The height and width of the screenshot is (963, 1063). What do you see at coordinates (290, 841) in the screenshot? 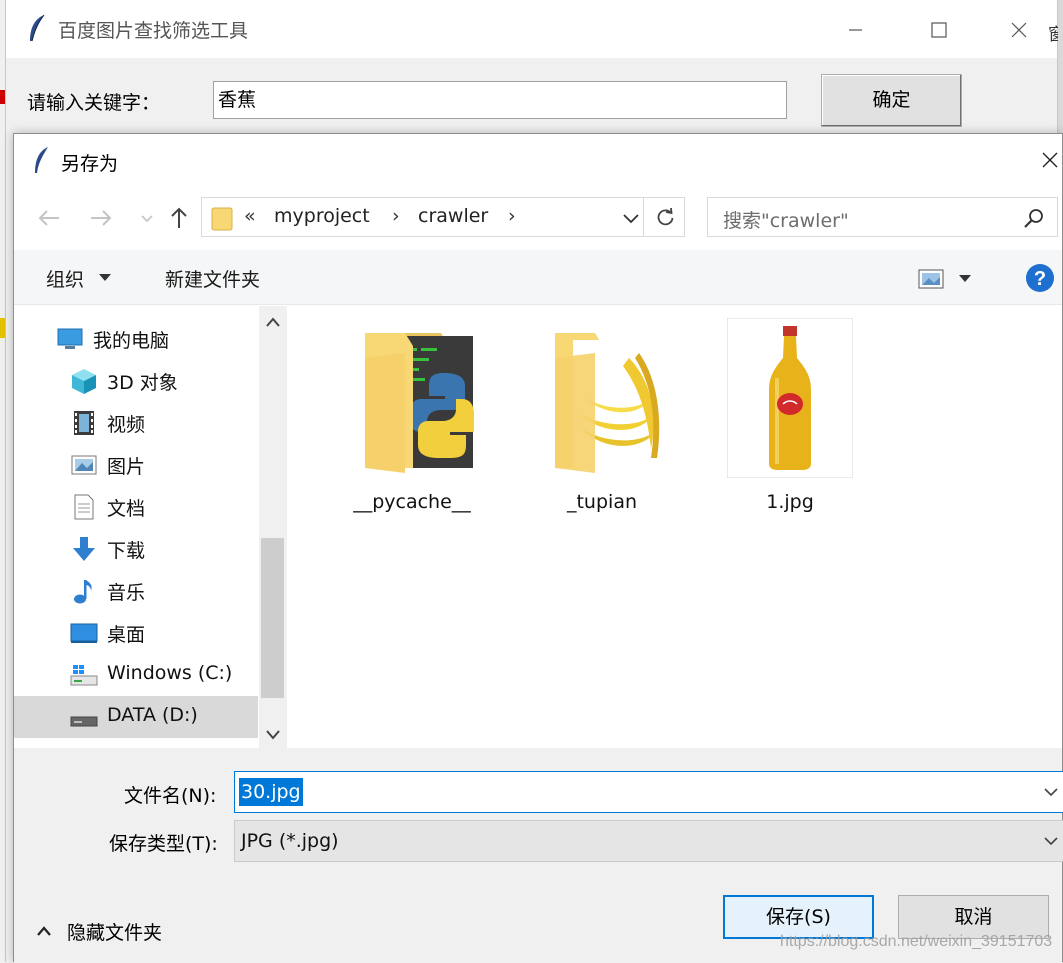
I see `filetype-value: JPG (*.jpg)` at bounding box center [290, 841].